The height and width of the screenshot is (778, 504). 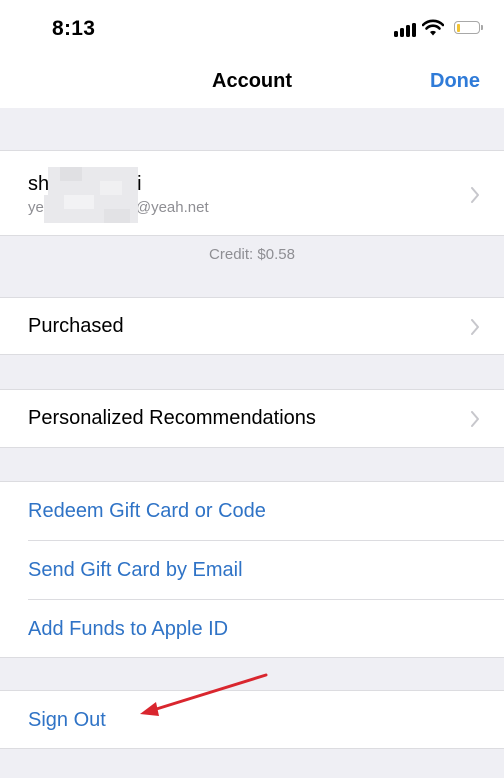 I want to click on send-gift-card-button: Send Gift Card by Email, so click(x=135, y=570).